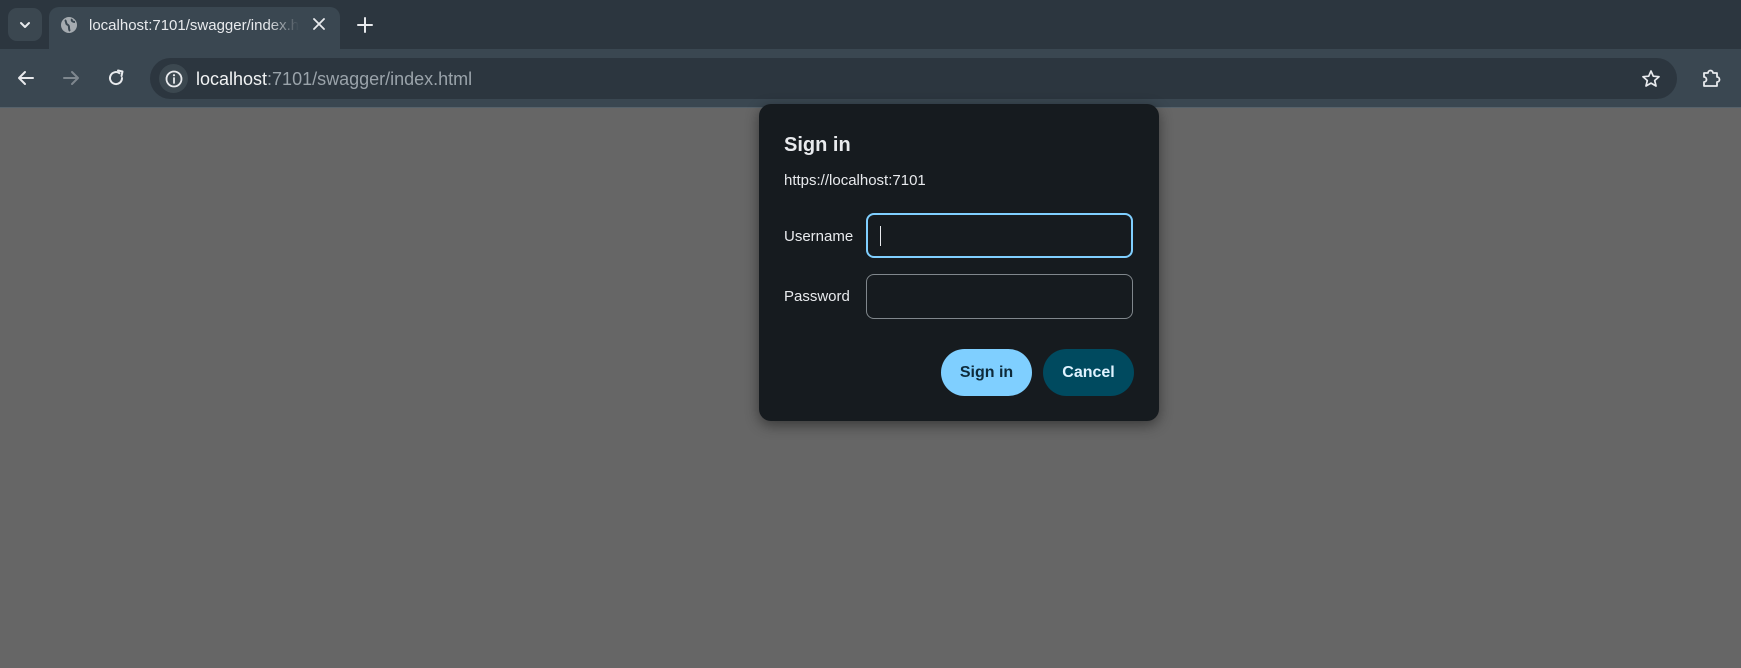  Describe the element at coordinates (1088, 372) in the screenshot. I see `cancel-button: Cancel` at that location.